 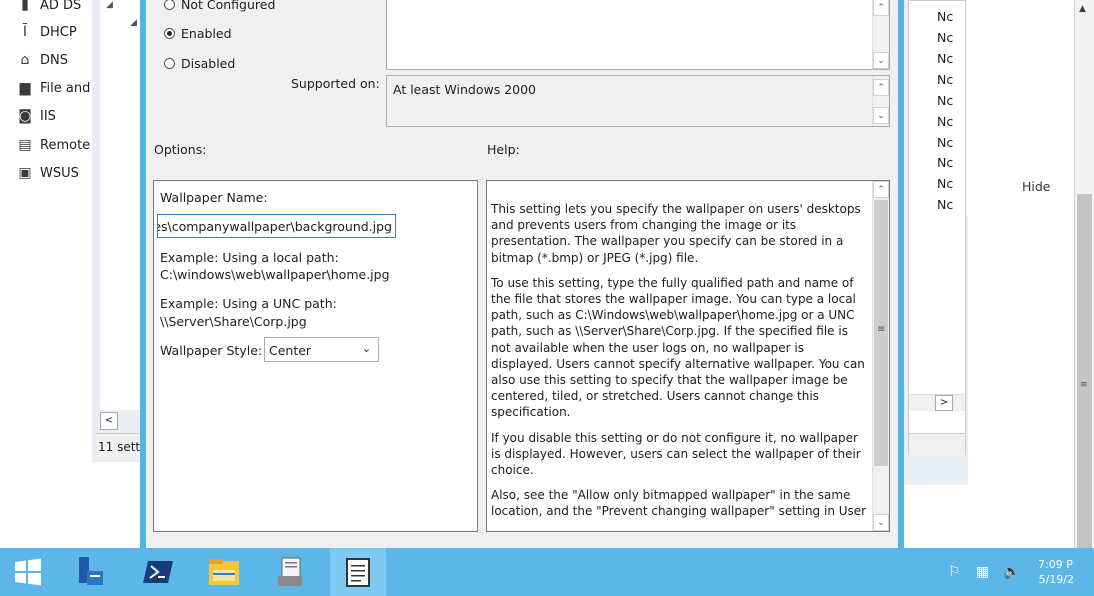 I want to click on status-bar, so click(x=937, y=444).